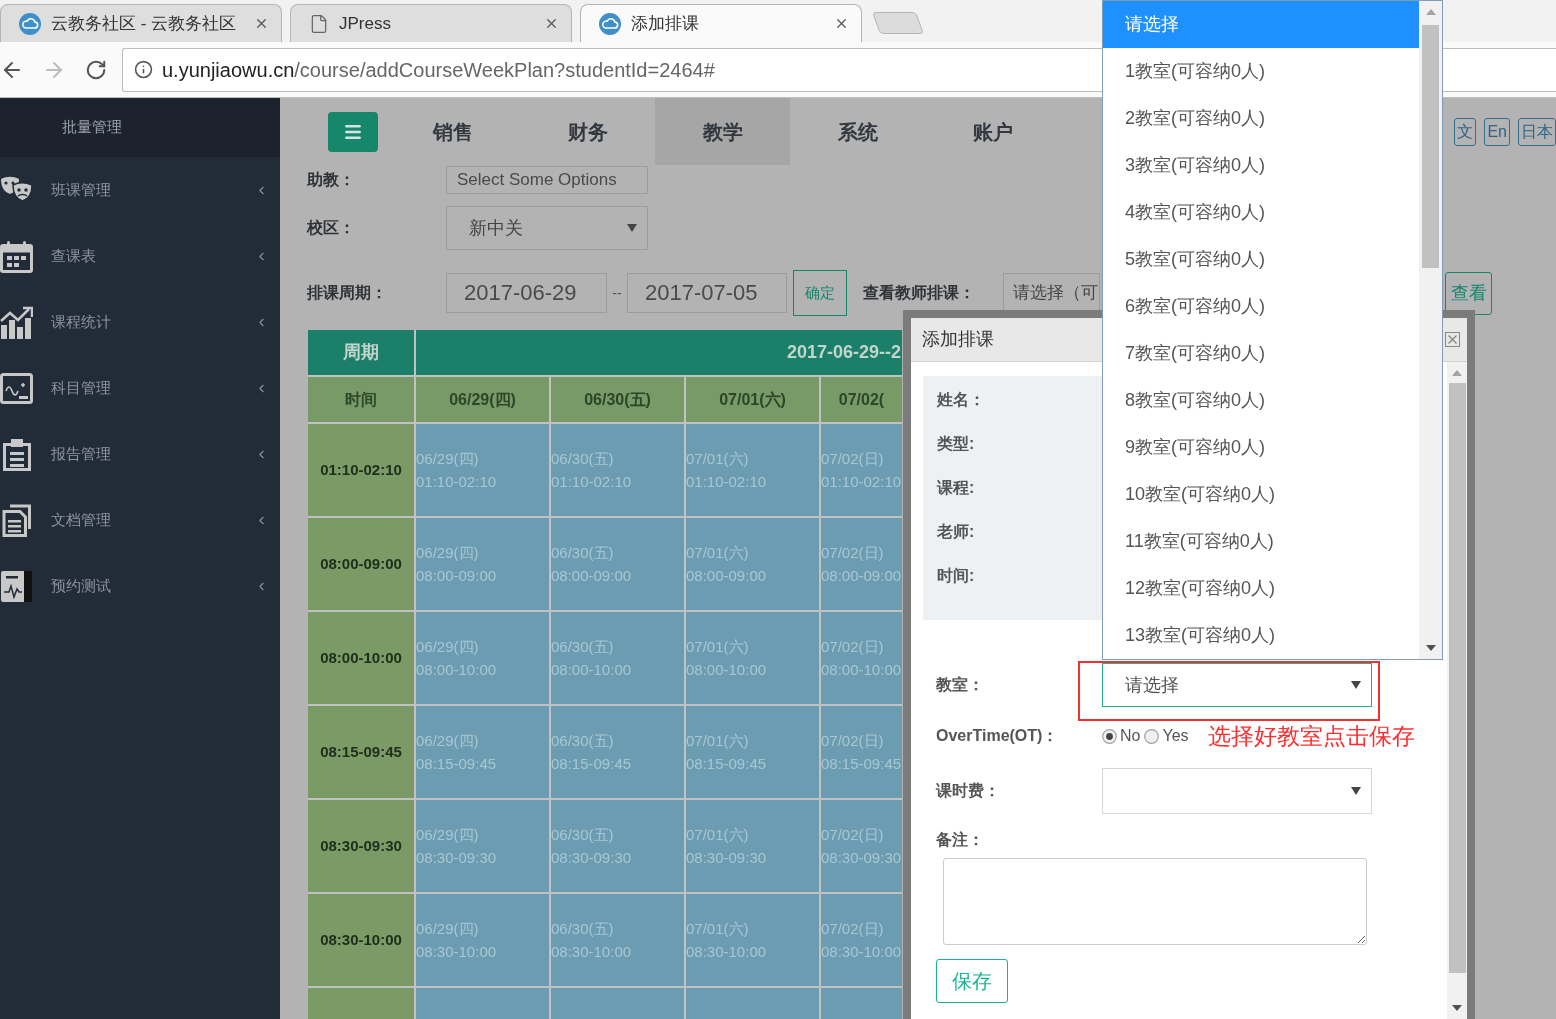 The width and height of the screenshot is (1556, 1019). What do you see at coordinates (1465, 131) in the screenshot?
I see `language-button: 文` at bounding box center [1465, 131].